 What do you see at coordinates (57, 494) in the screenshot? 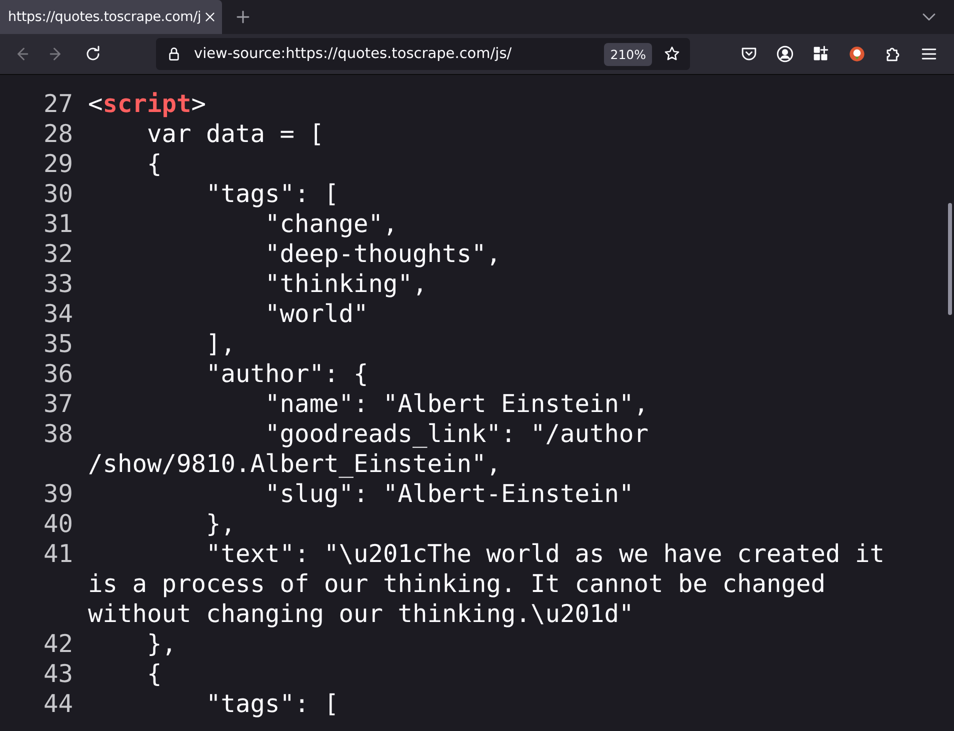
I see `line-number: 39` at bounding box center [57, 494].